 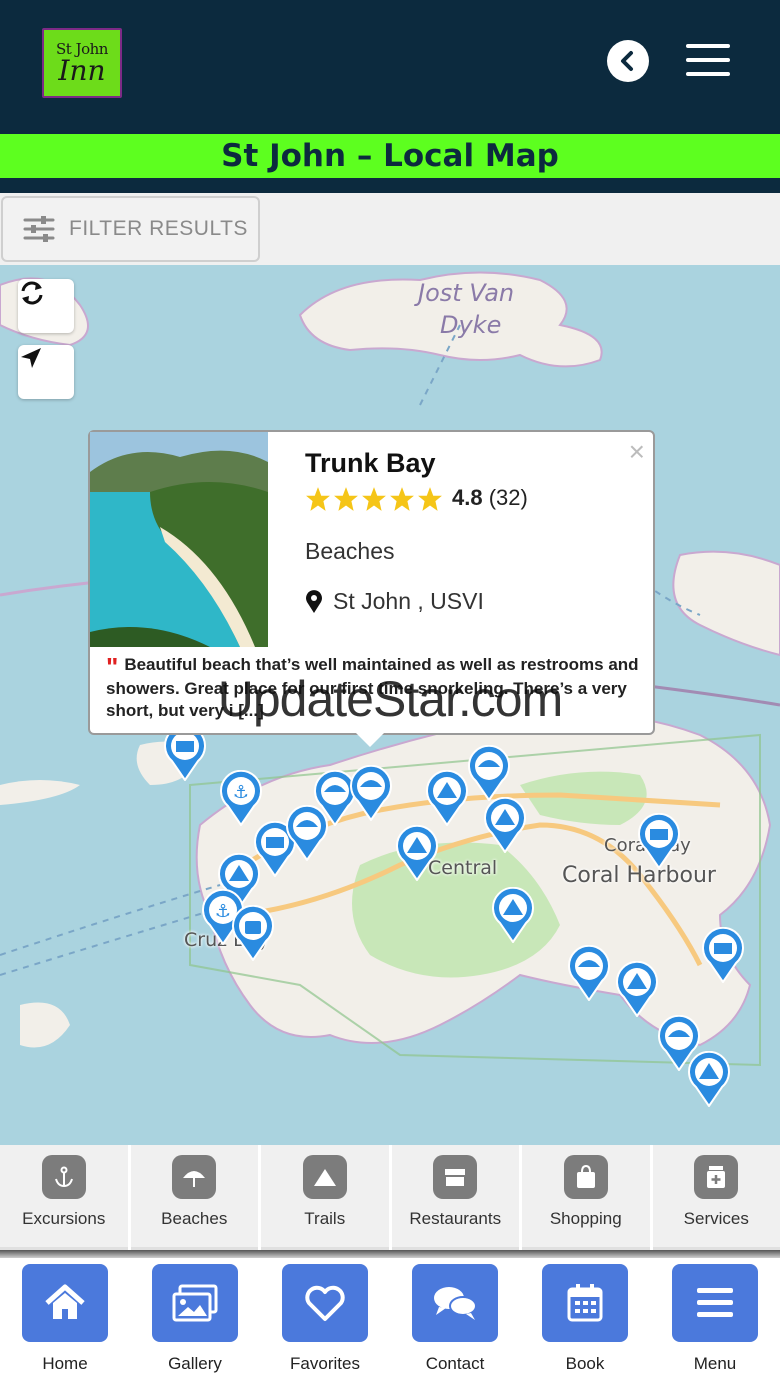 I want to click on refresh-icon, so click(x=32, y=293).